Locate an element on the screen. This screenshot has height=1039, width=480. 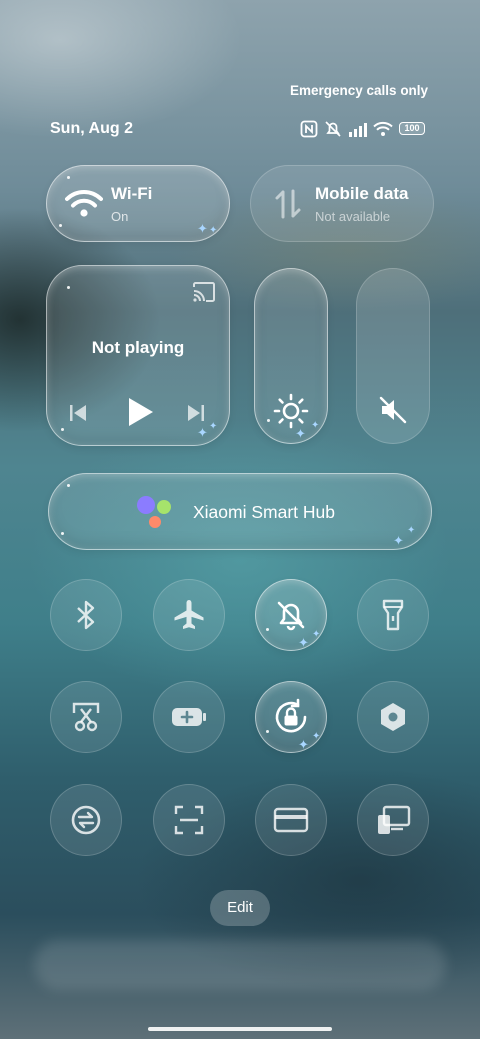
rotation-lock-icon is located at coordinates (291, 715).